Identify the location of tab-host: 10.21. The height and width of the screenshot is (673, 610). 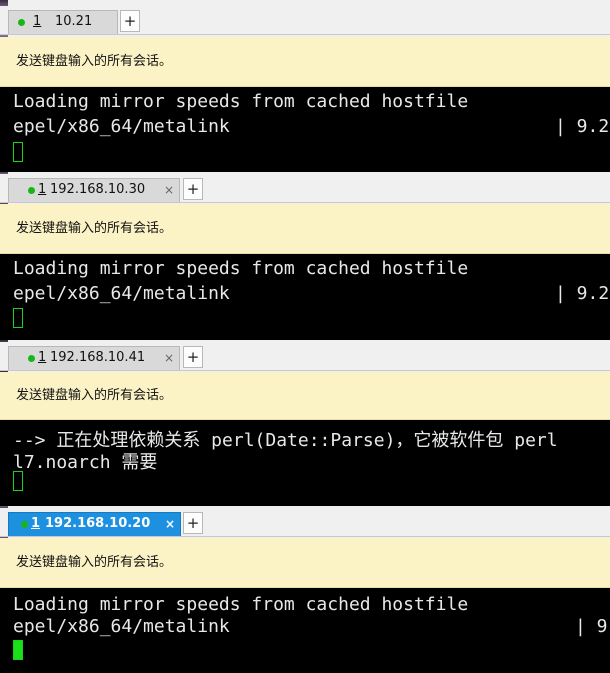
(74, 21).